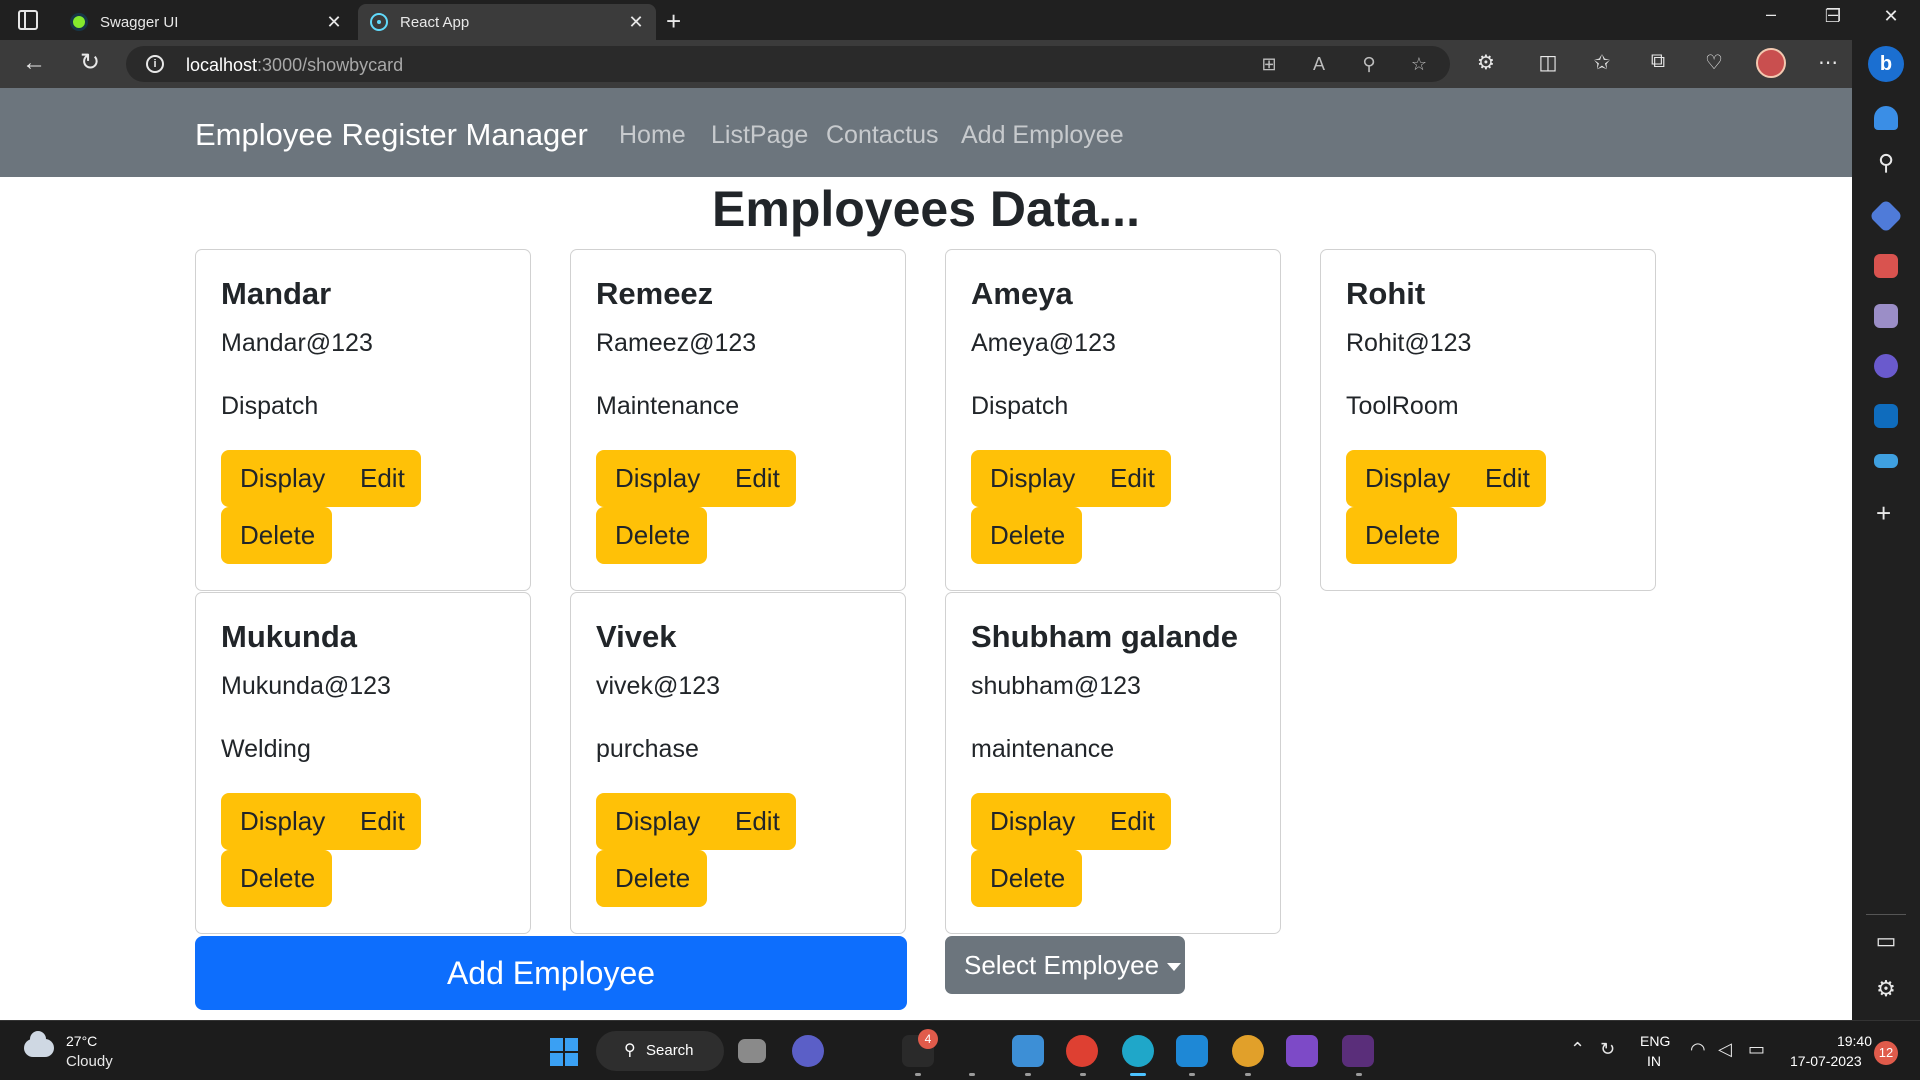  I want to click on weather-condition: Cloudy, so click(89, 1061).